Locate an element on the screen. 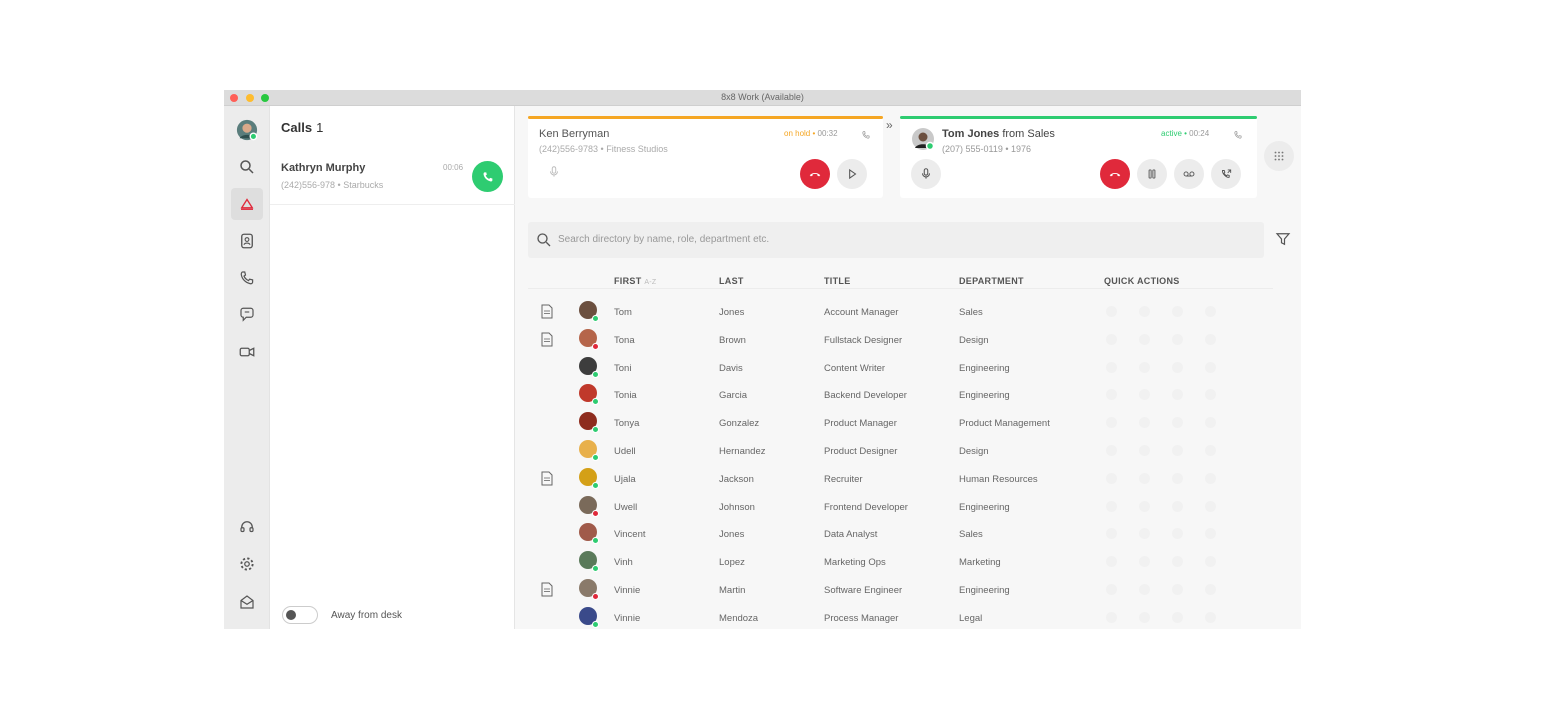 Image resolution: width=1568 pixels, height=714 pixels. end-held-call-button is located at coordinates (815, 174).